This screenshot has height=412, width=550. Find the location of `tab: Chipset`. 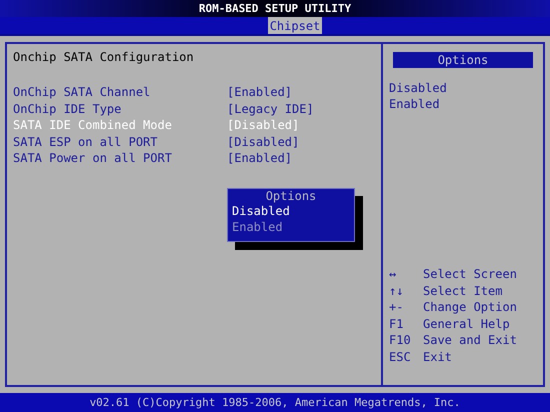

tab: Chipset is located at coordinates (295, 25).